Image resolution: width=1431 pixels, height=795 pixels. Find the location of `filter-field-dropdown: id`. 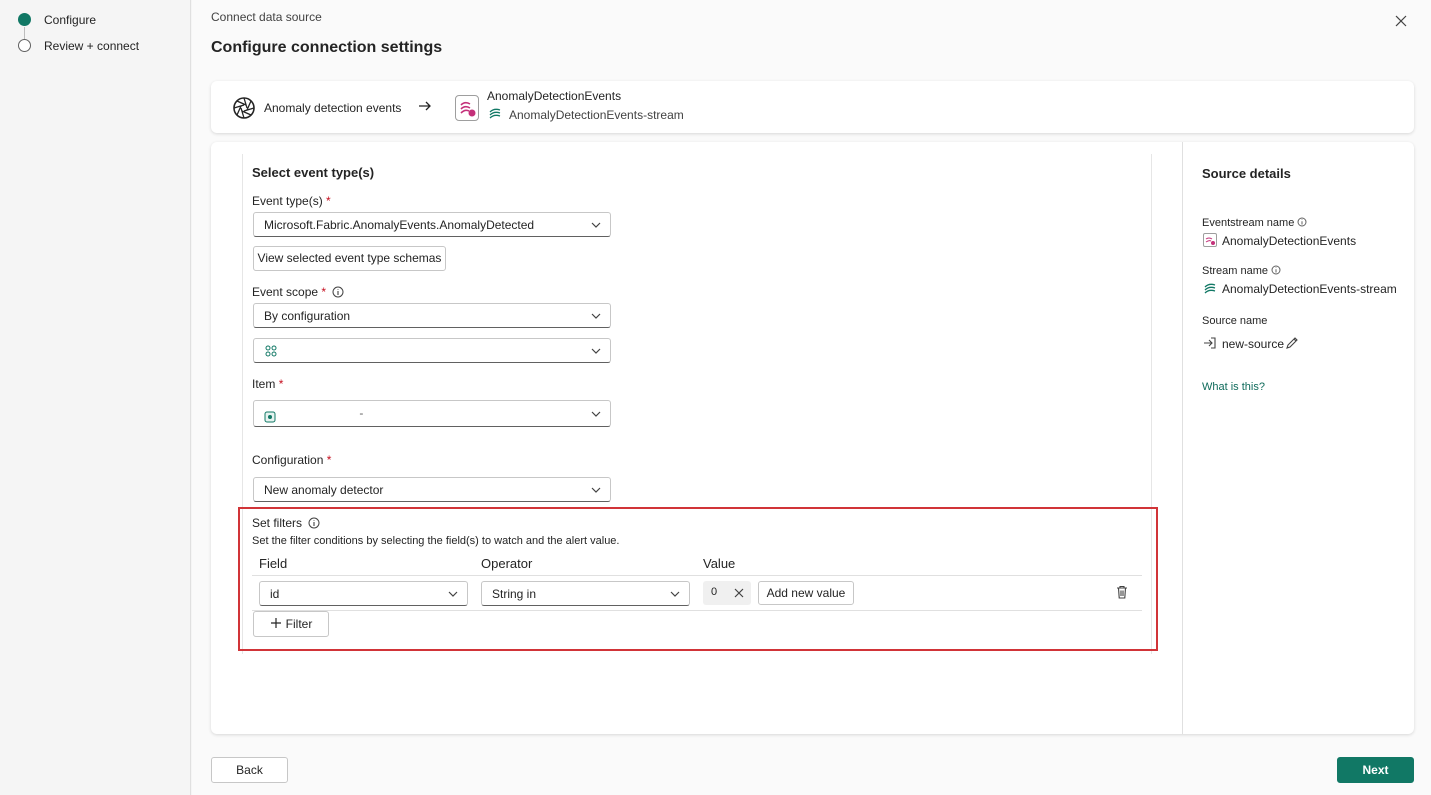

filter-field-dropdown: id is located at coordinates (363, 593).